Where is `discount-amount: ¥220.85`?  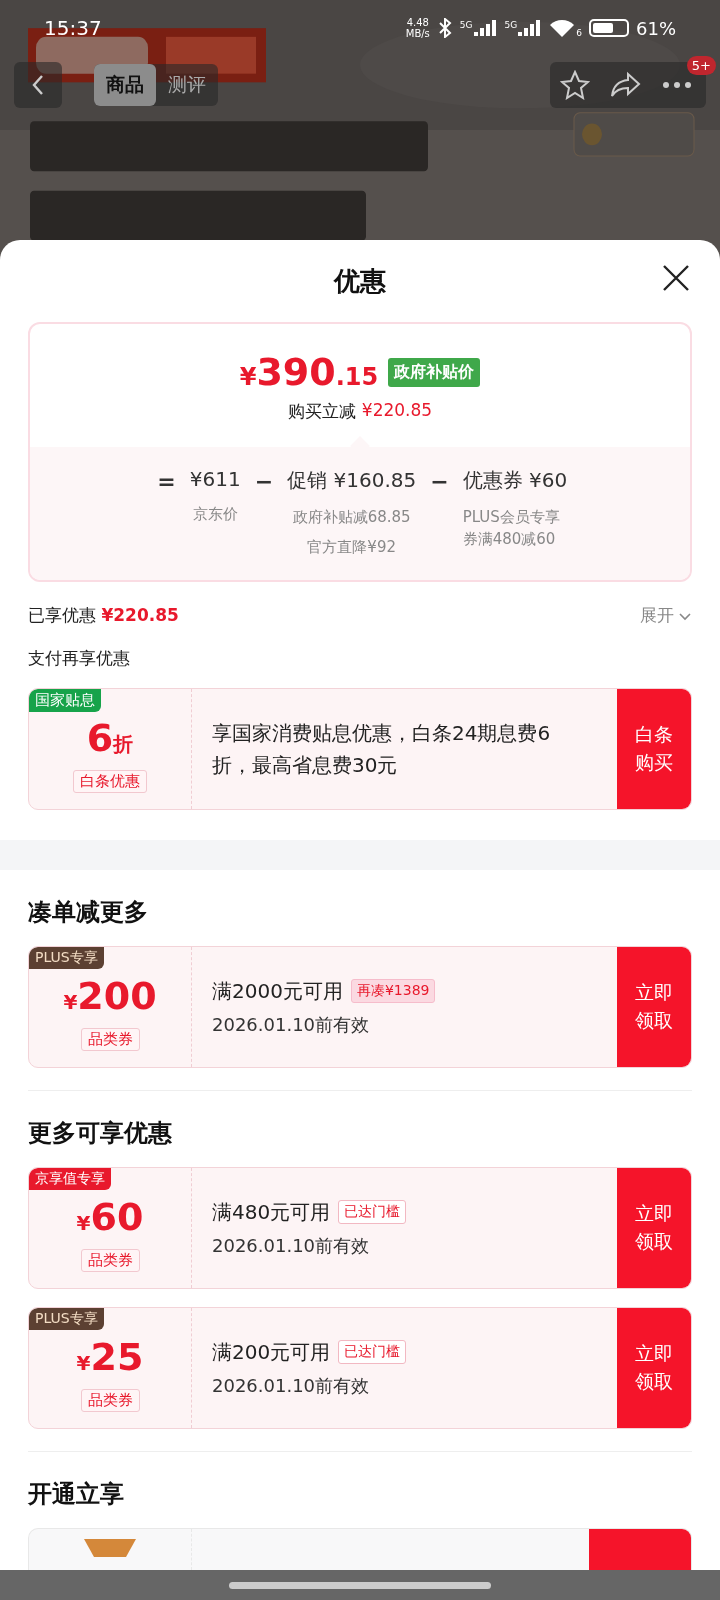
discount-amount: ¥220.85 is located at coordinates (397, 411).